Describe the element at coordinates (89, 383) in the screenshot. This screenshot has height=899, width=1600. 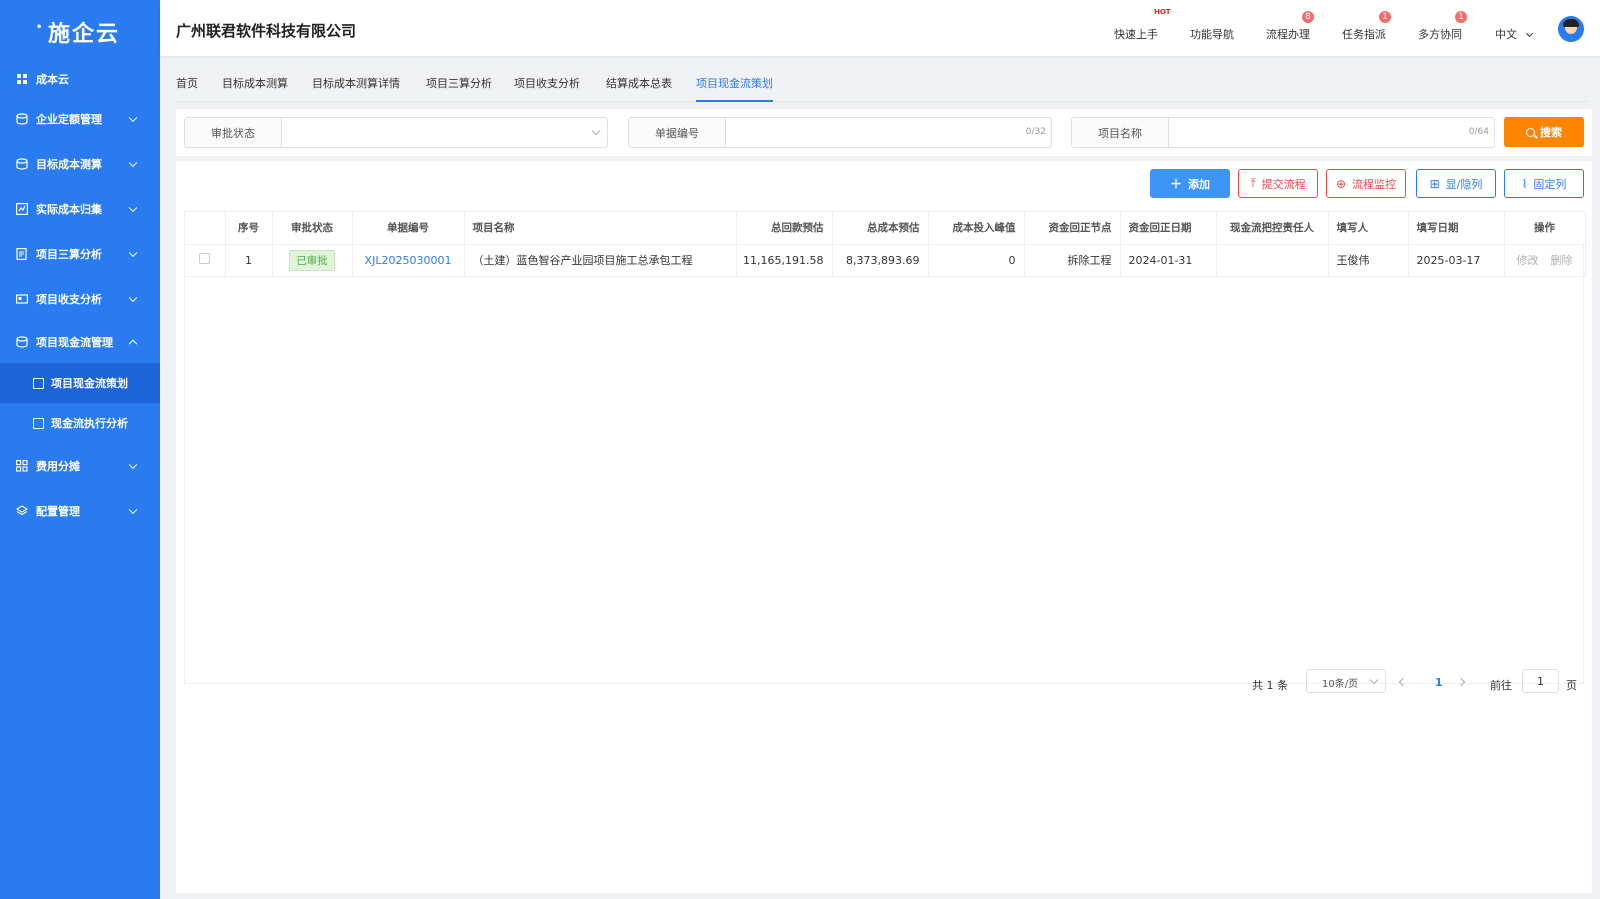
I see `sidebar-subitem-label: 项目现金流策划` at that location.